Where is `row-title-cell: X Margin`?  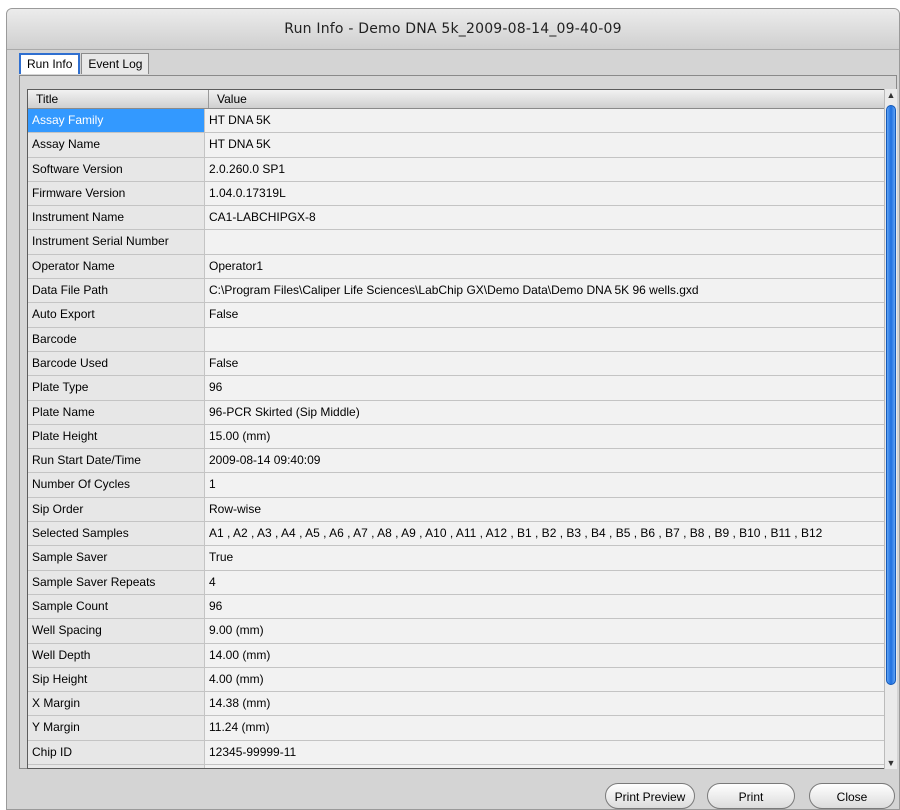 row-title-cell: X Margin is located at coordinates (116, 704).